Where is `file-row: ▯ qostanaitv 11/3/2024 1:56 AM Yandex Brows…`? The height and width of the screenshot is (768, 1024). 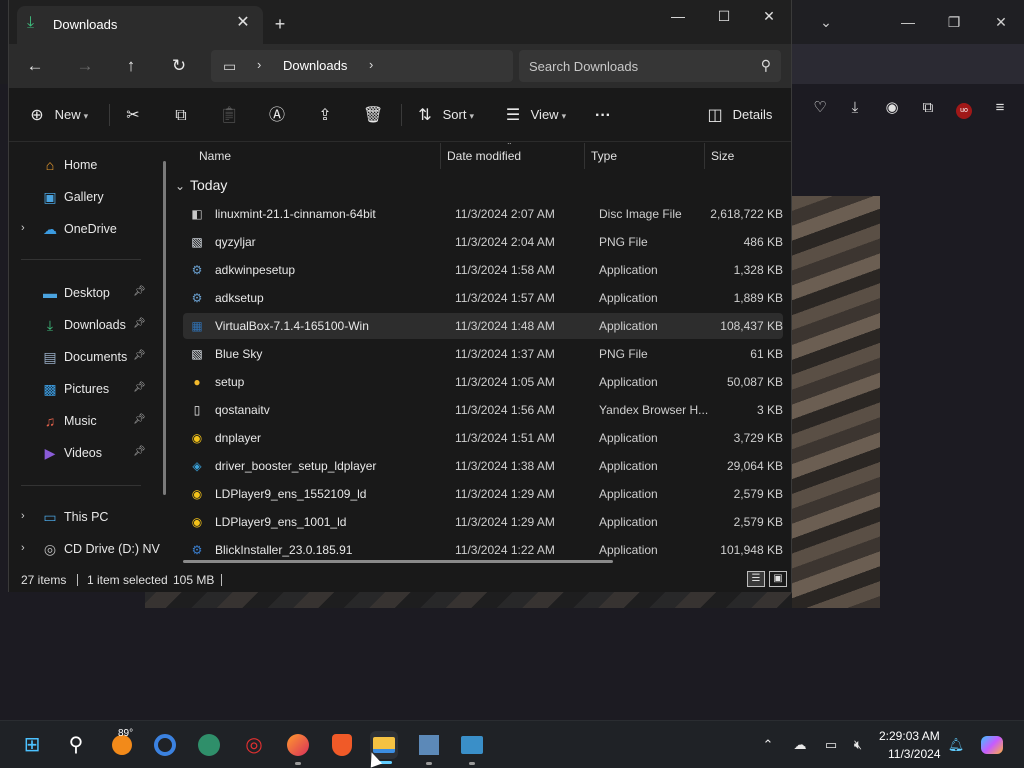
file-row: ▯ qostanaitv 11/3/2024 1:56 AM Yandex Brows… is located at coordinates (483, 410).